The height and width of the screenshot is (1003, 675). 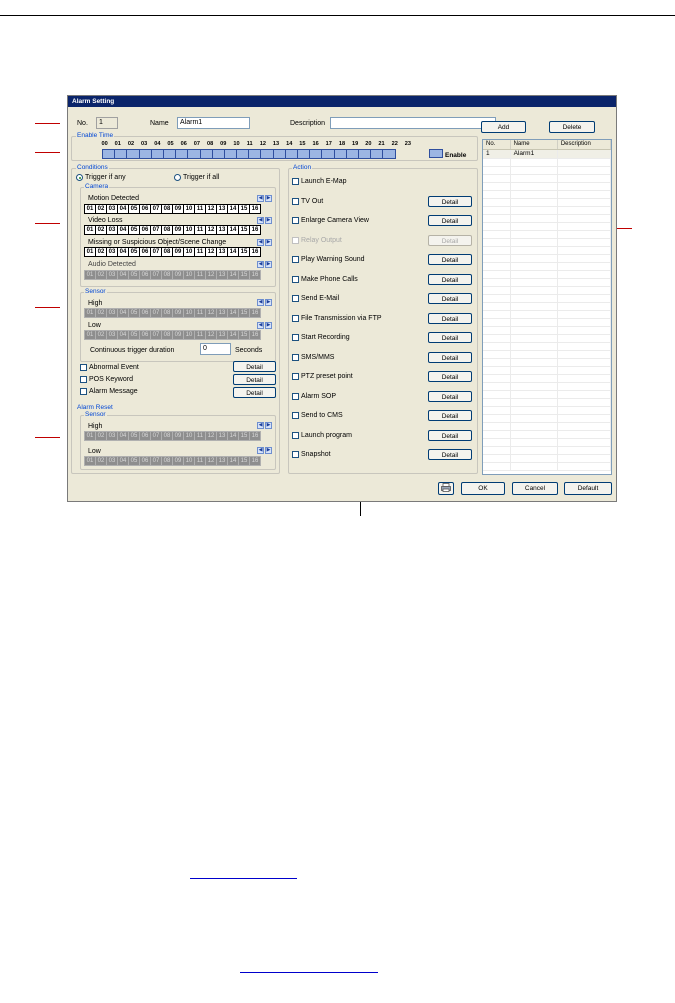 I want to click on hour-label: 11, so click(x=249, y=144).